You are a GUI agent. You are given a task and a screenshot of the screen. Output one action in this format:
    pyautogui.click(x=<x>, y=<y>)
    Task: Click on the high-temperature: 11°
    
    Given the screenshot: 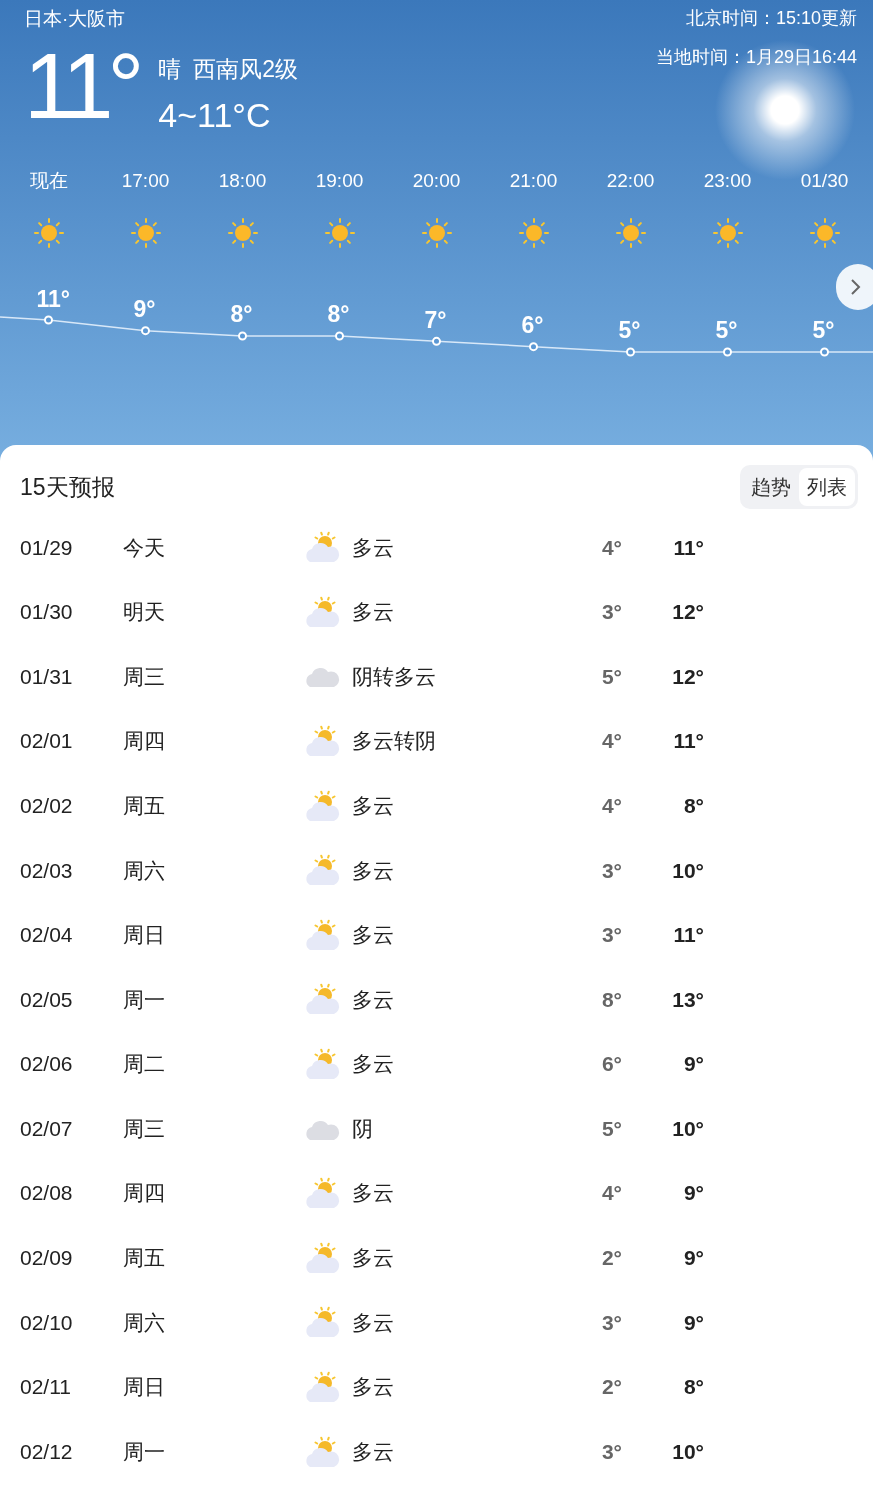 What is the action you would take?
    pyautogui.click(x=688, y=547)
    